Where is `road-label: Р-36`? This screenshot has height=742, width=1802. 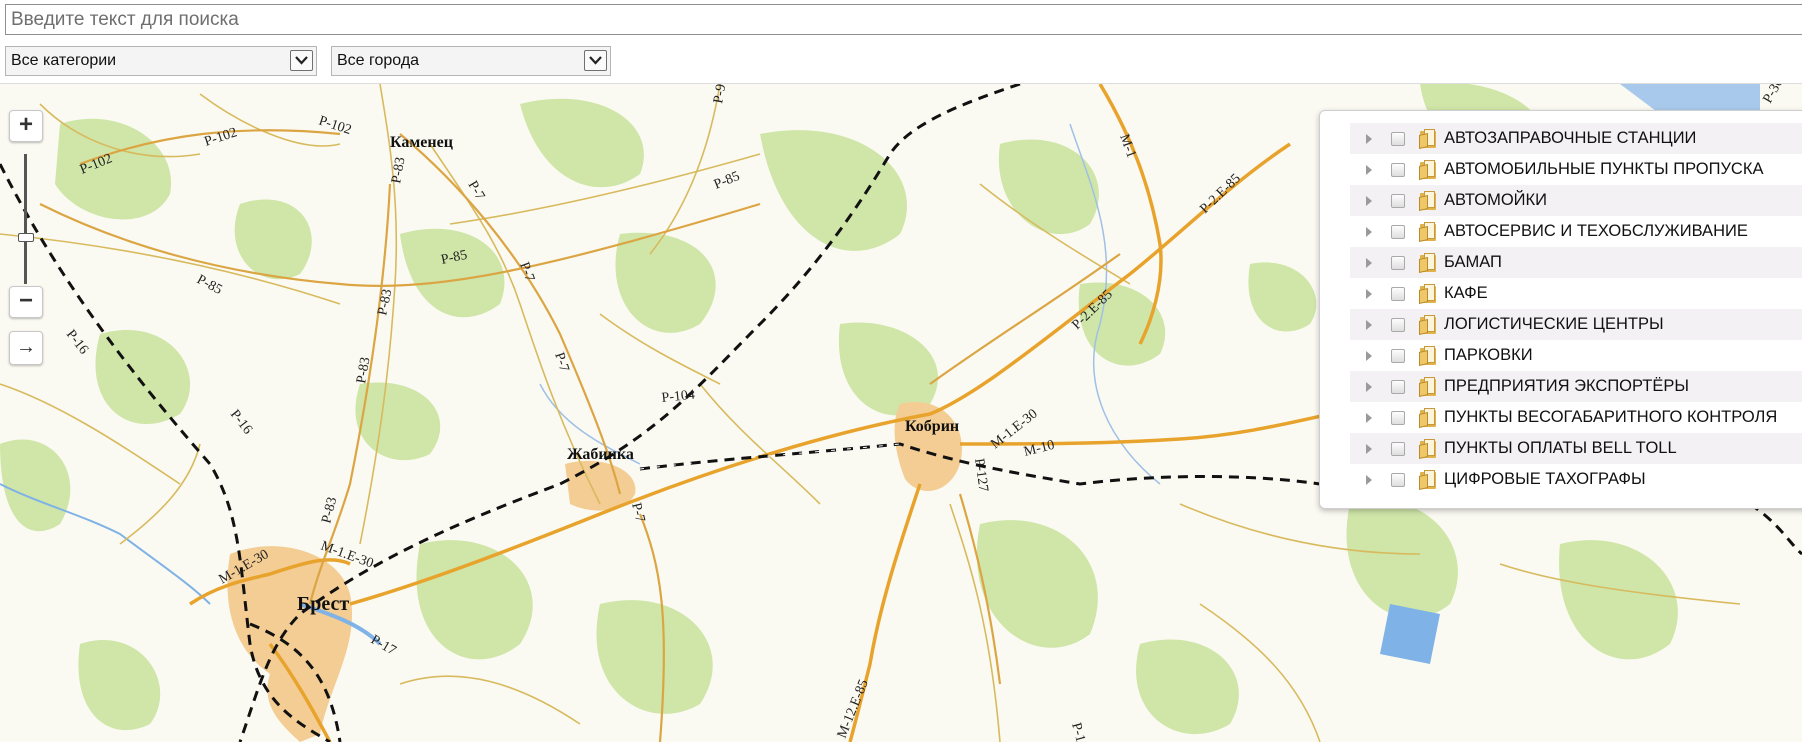 road-label: Р-36 is located at coordinates (1773, 95).